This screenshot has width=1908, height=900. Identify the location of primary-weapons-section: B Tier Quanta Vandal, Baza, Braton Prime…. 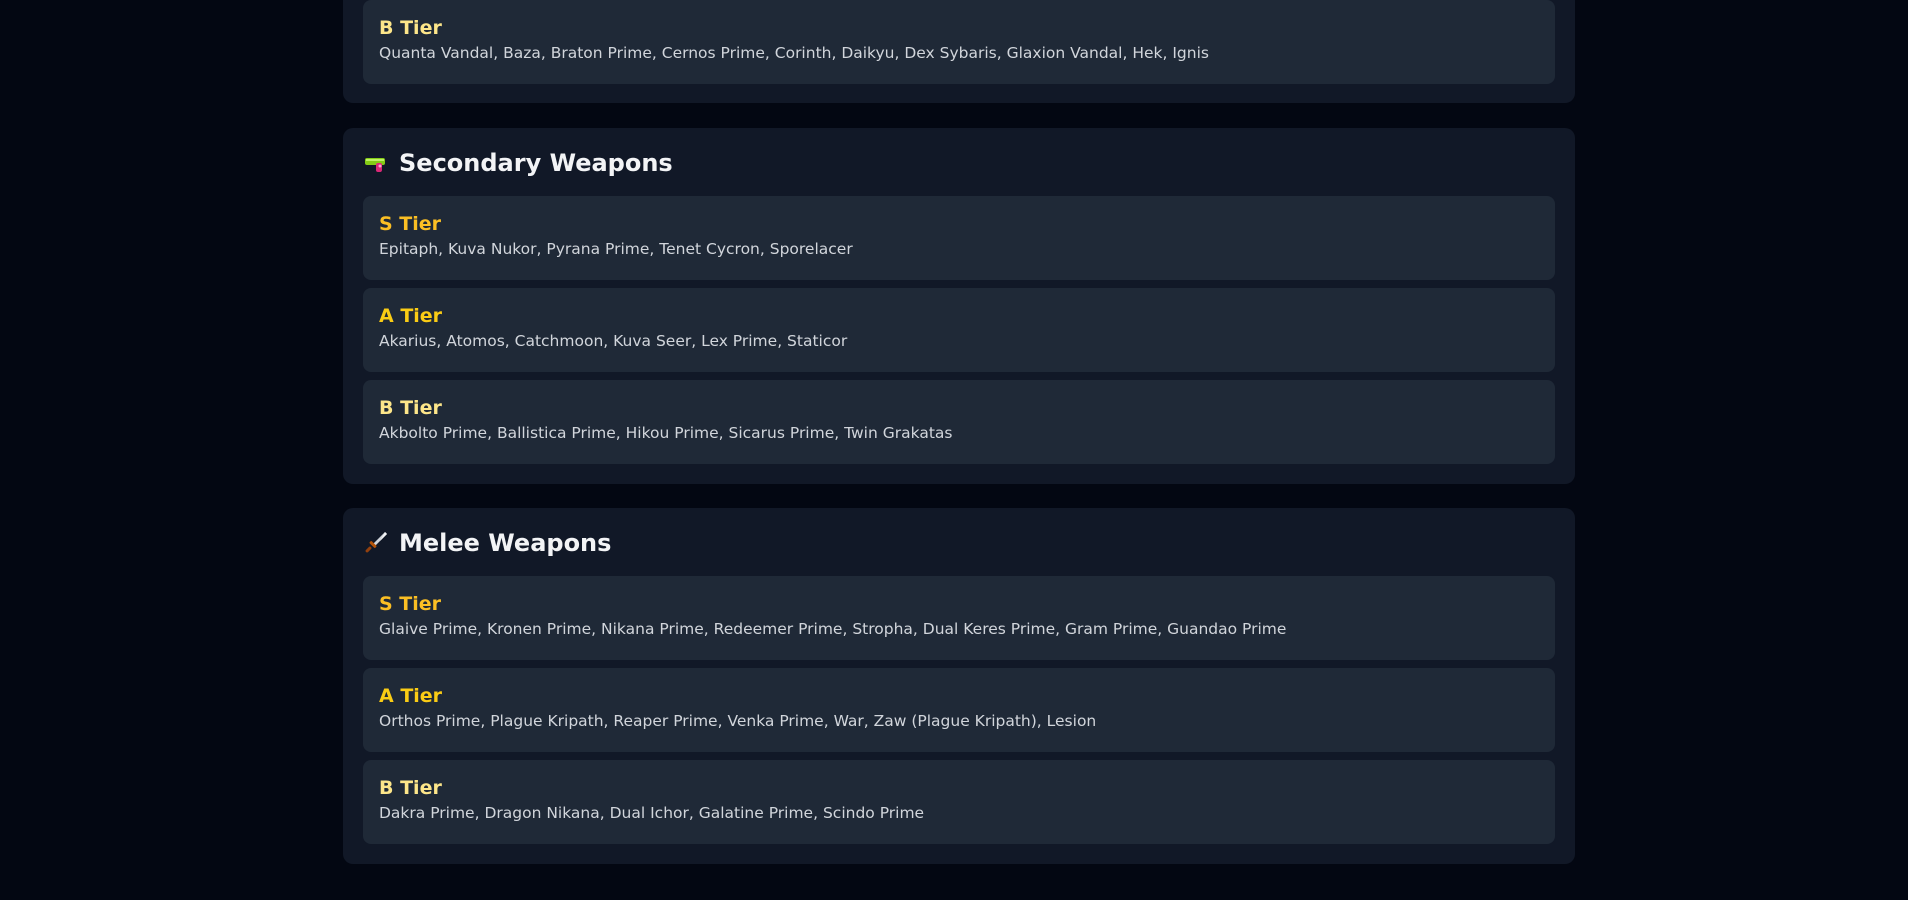
(959, 51).